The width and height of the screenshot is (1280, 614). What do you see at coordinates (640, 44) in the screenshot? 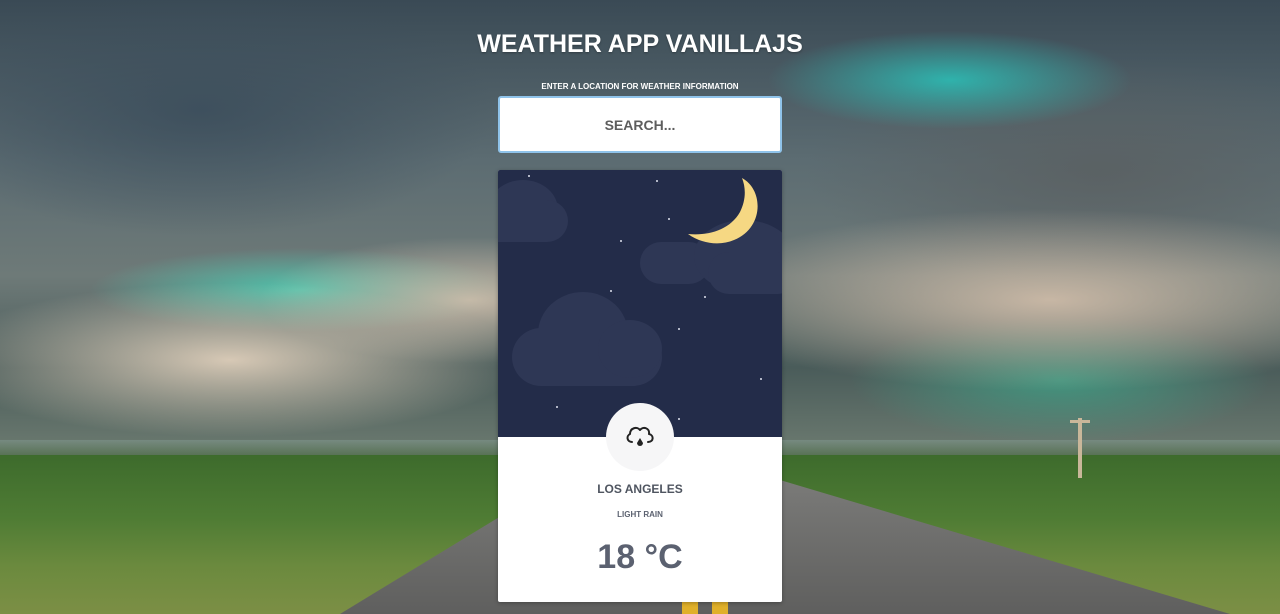
I see `app-title: WEATHER APP VANILLAJS` at bounding box center [640, 44].